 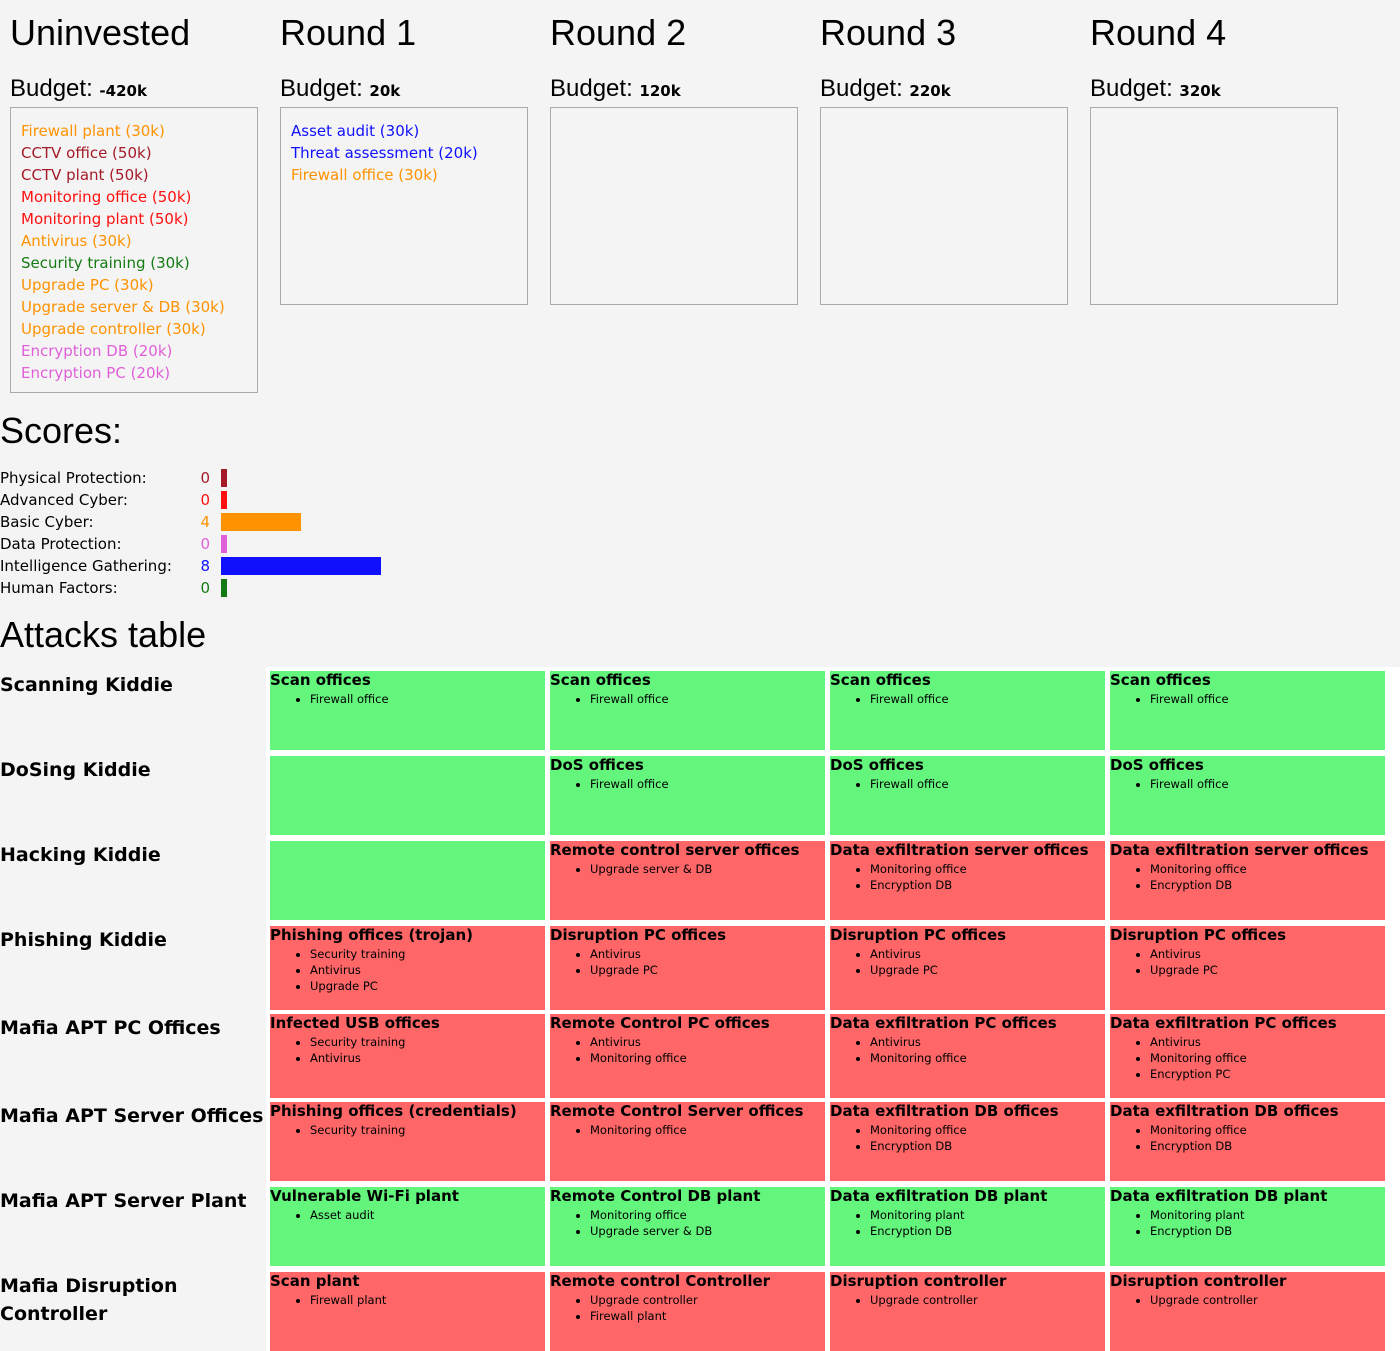 I want to click on investment-item: Upgrade server & DB (30k), so click(x=139, y=307).